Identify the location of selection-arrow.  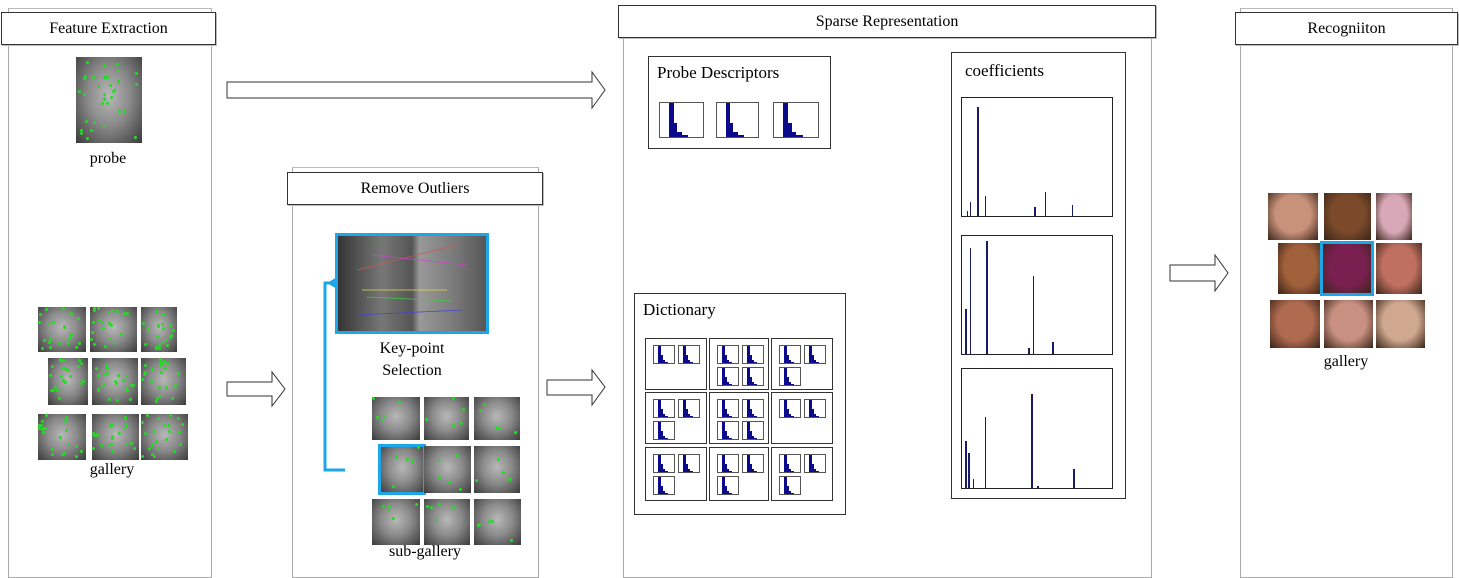
(334, 374).